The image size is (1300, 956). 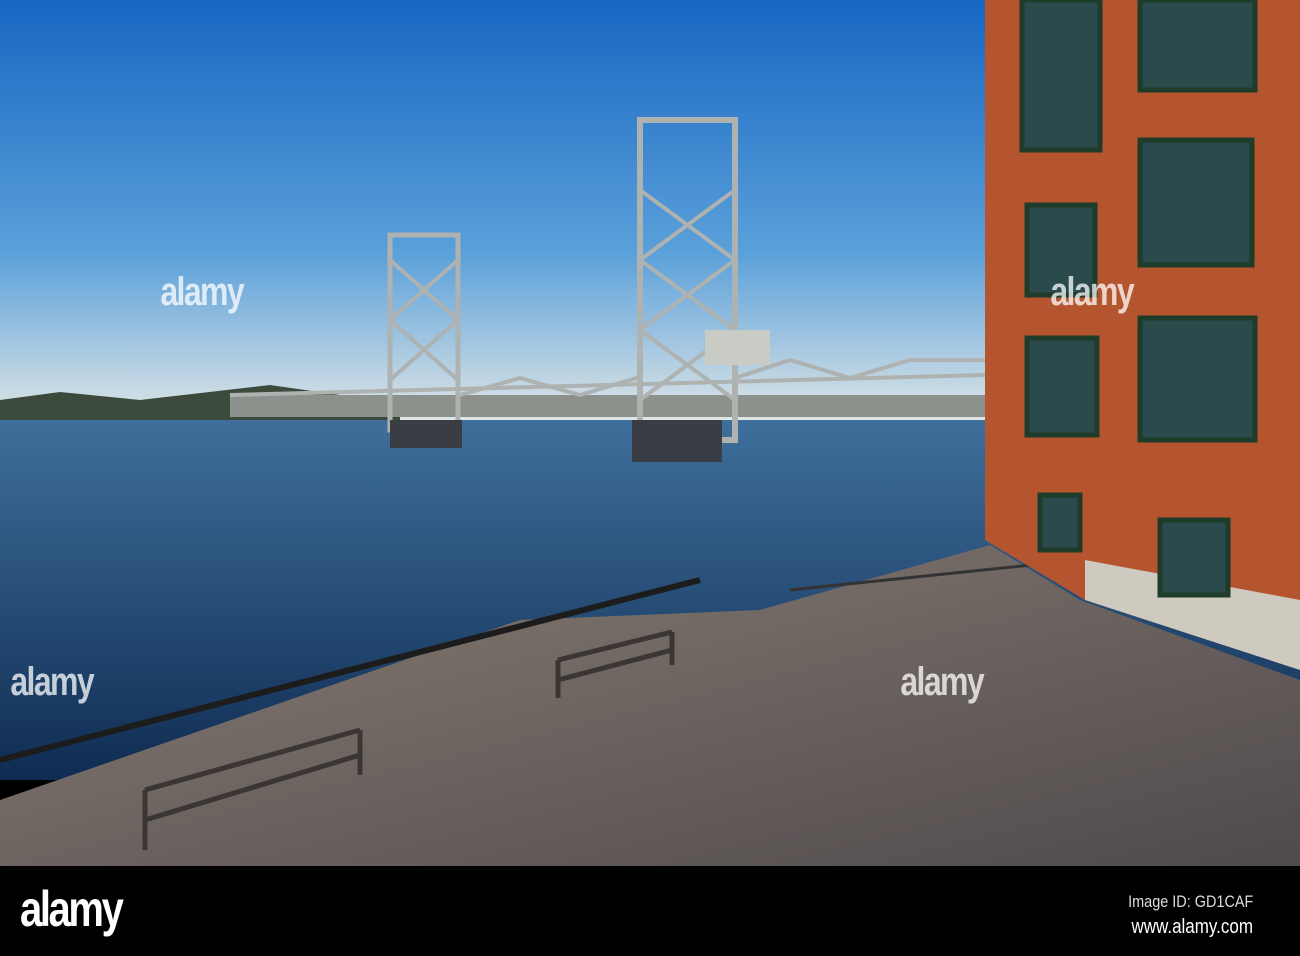 I want to click on image-id: Image ID: GD1CAF, so click(x=1190, y=901).